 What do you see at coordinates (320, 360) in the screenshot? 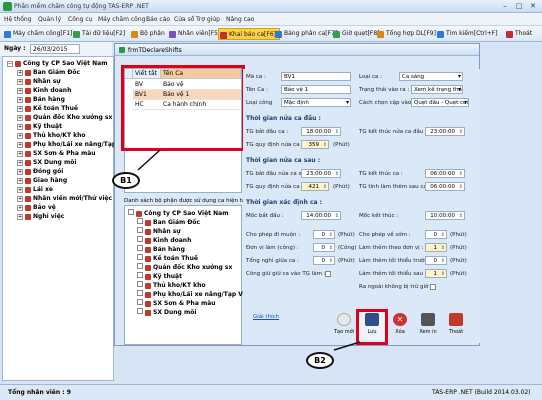
I see `callout-b2: B2` at bounding box center [320, 360].